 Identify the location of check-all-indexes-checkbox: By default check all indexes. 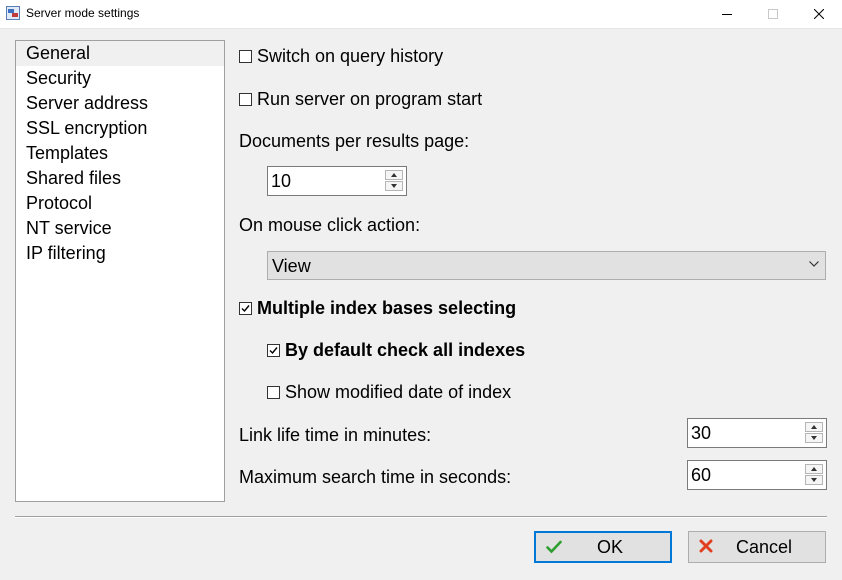
(396, 350).